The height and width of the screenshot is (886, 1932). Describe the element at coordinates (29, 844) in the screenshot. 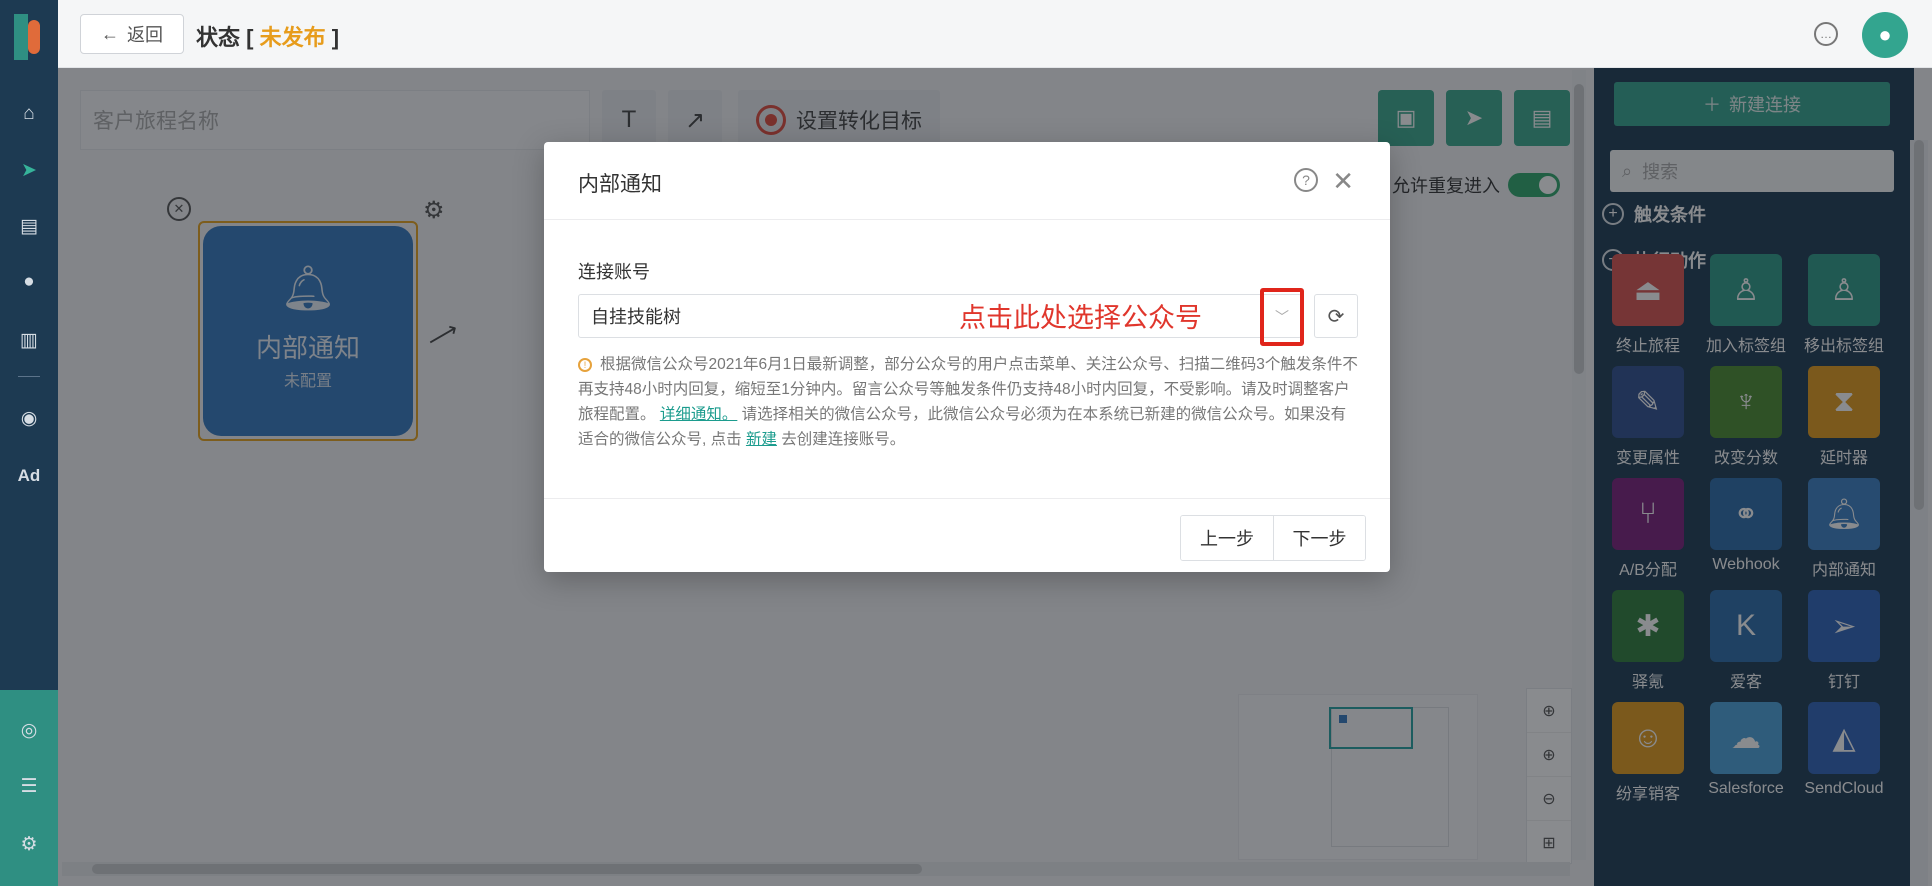

I see `gear-icon: ⚙` at that location.